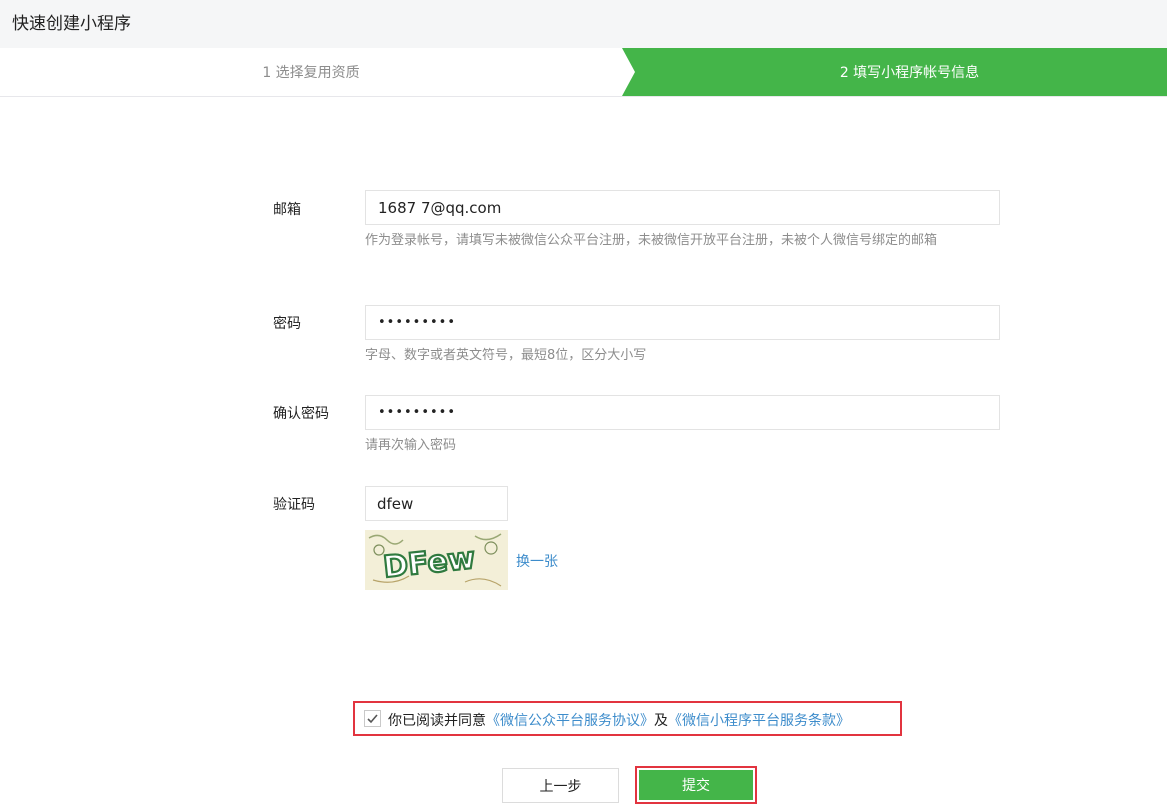  What do you see at coordinates (287, 210) in the screenshot?
I see `email-label: 邮箱` at bounding box center [287, 210].